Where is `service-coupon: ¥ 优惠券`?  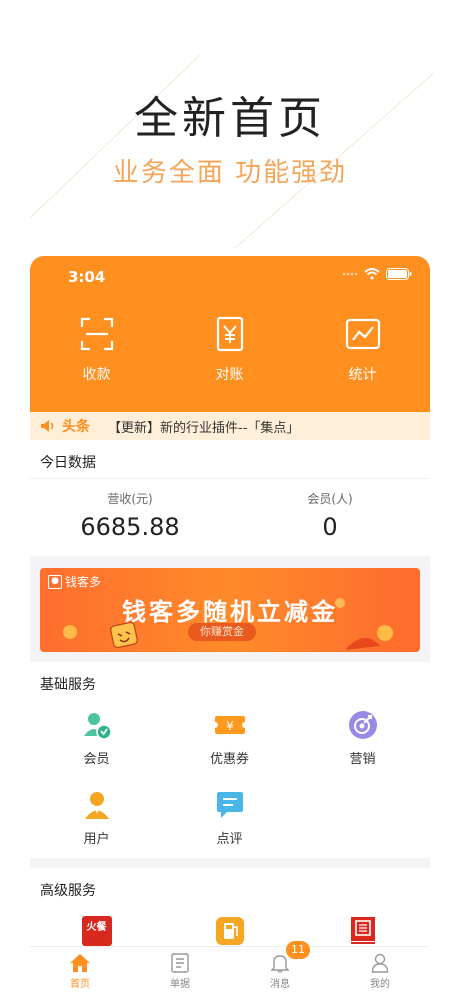 service-coupon: ¥ 优惠券 is located at coordinates (229, 738).